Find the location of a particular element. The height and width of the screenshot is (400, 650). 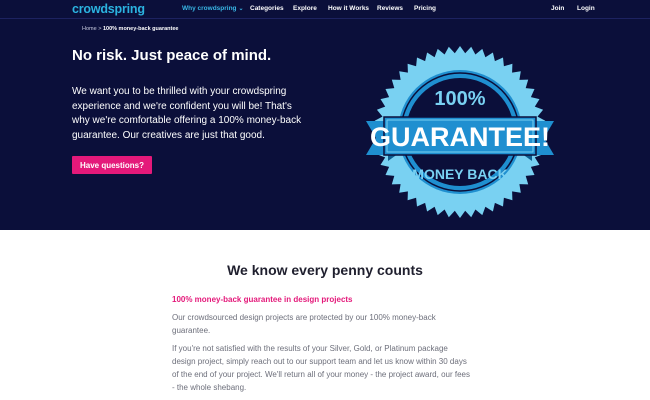

have-questions-button: Have questions? is located at coordinates (112, 165).